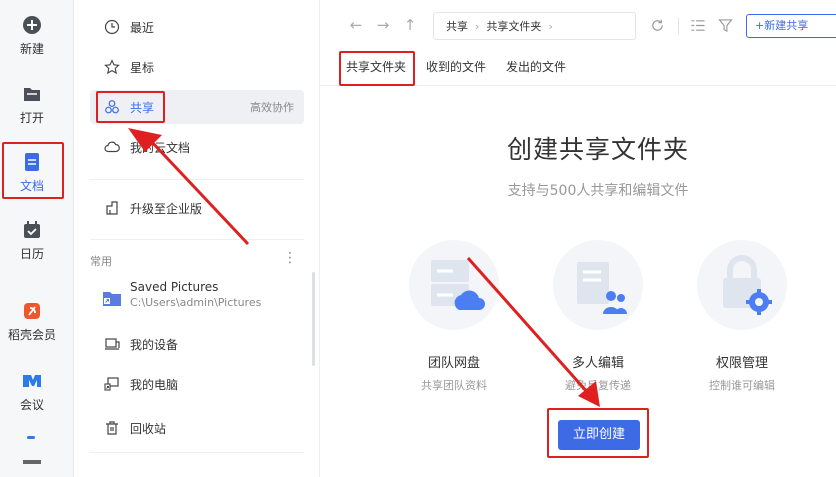 This screenshot has width=836, height=477. Describe the element at coordinates (597, 363) in the screenshot. I see `feature-multi-edit-title: 多人编辑` at that location.